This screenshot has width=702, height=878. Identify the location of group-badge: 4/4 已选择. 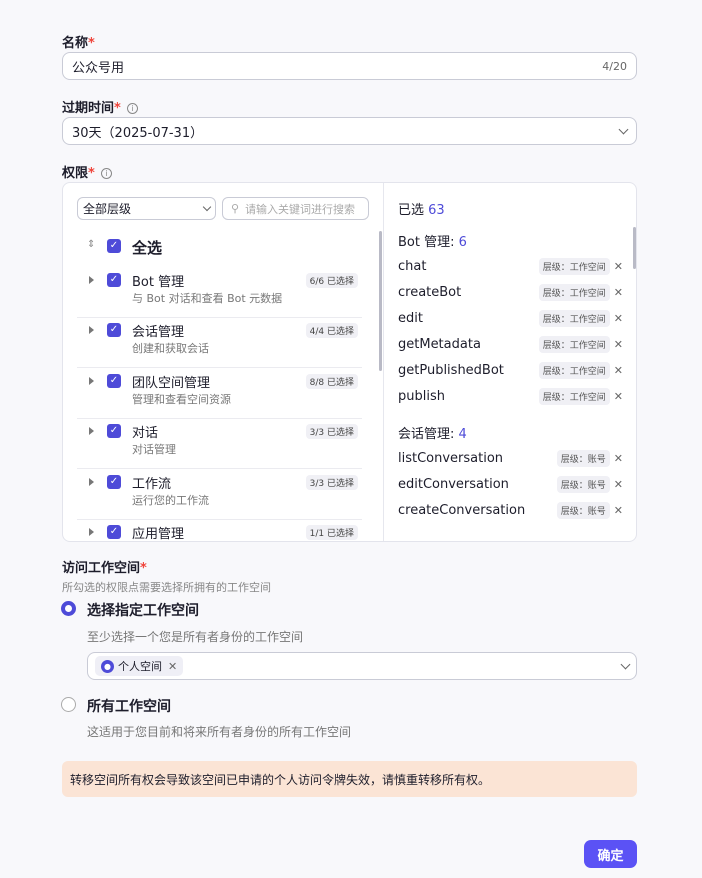
(331, 331).